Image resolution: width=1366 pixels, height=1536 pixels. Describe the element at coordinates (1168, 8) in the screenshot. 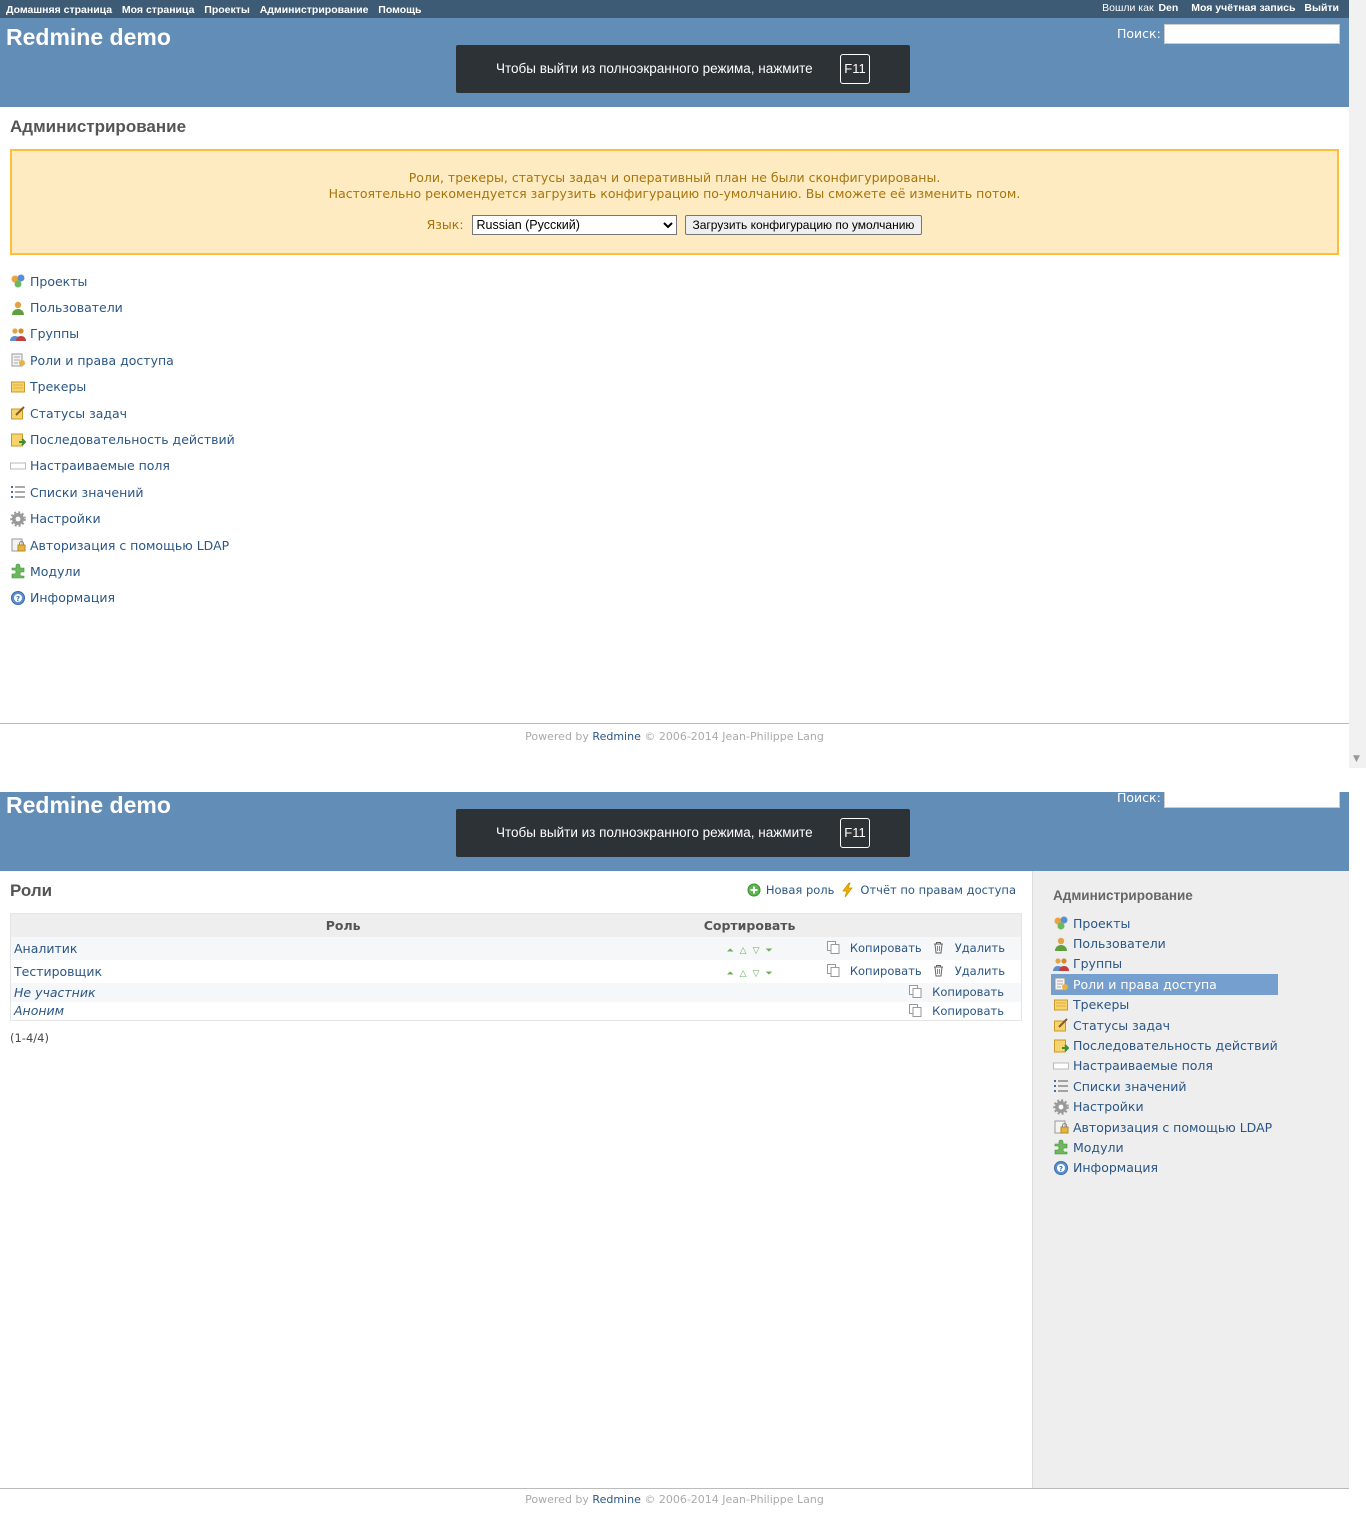

I see `logged-in-user: Den` at that location.